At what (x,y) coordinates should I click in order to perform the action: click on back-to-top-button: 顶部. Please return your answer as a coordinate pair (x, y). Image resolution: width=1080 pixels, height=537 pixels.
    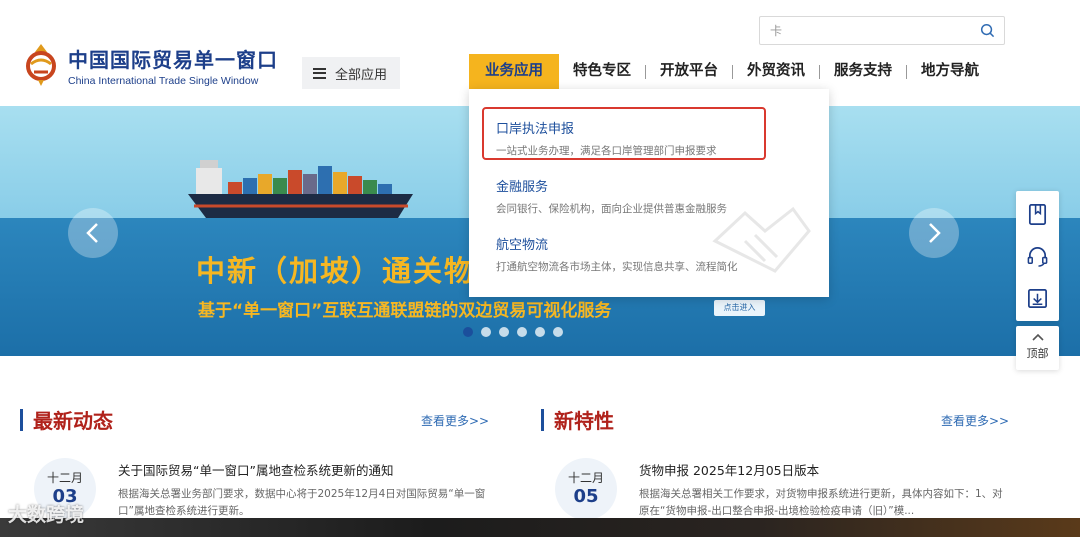
    Looking at the image, I should click on (1037, 348).